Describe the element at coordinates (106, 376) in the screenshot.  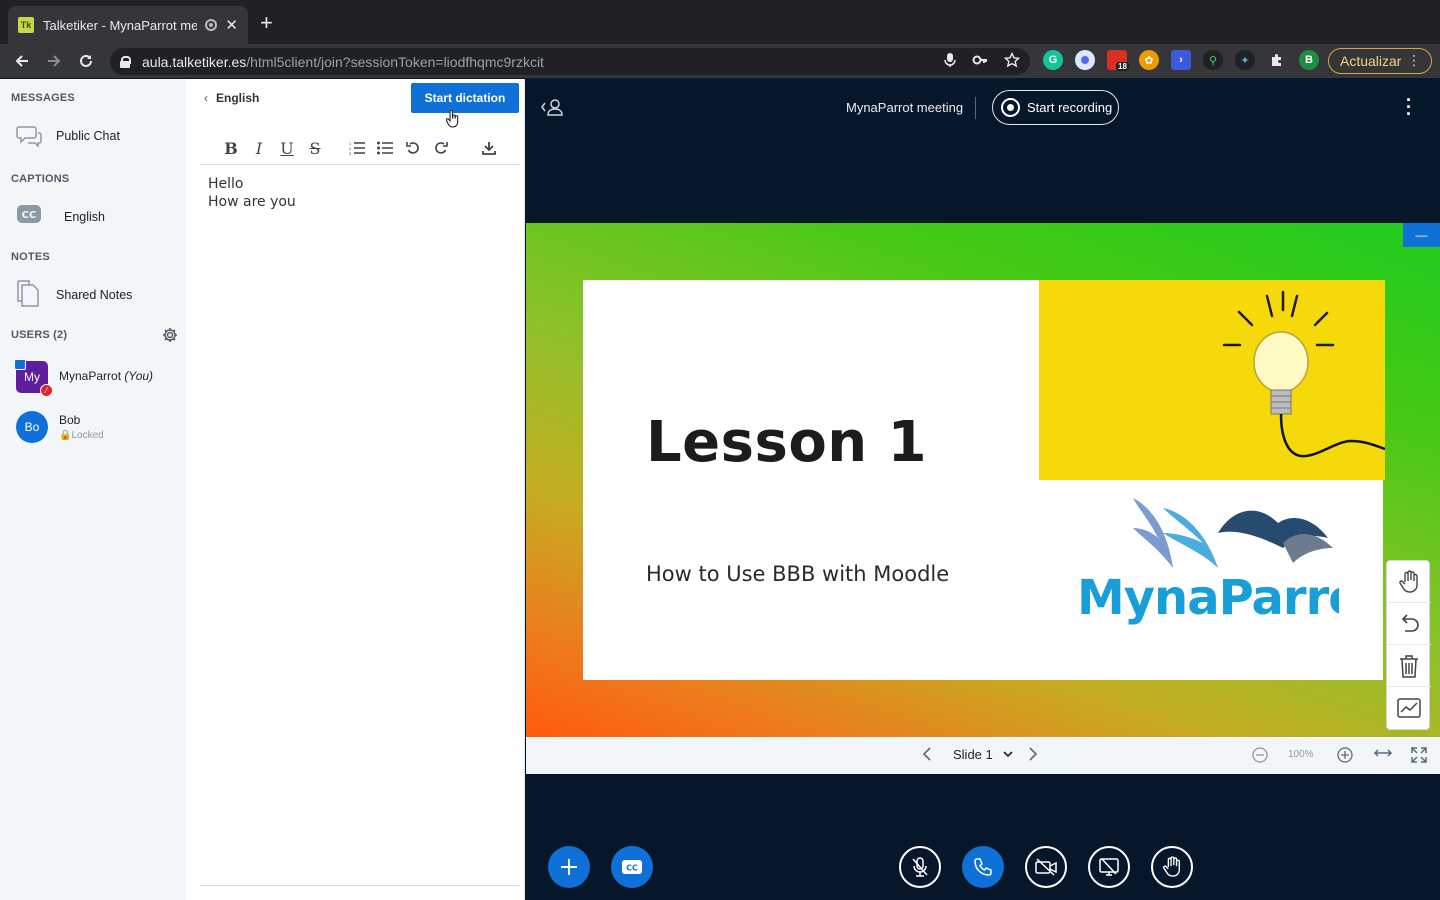
I see `user-name: MynaParrot (You)` at that location.